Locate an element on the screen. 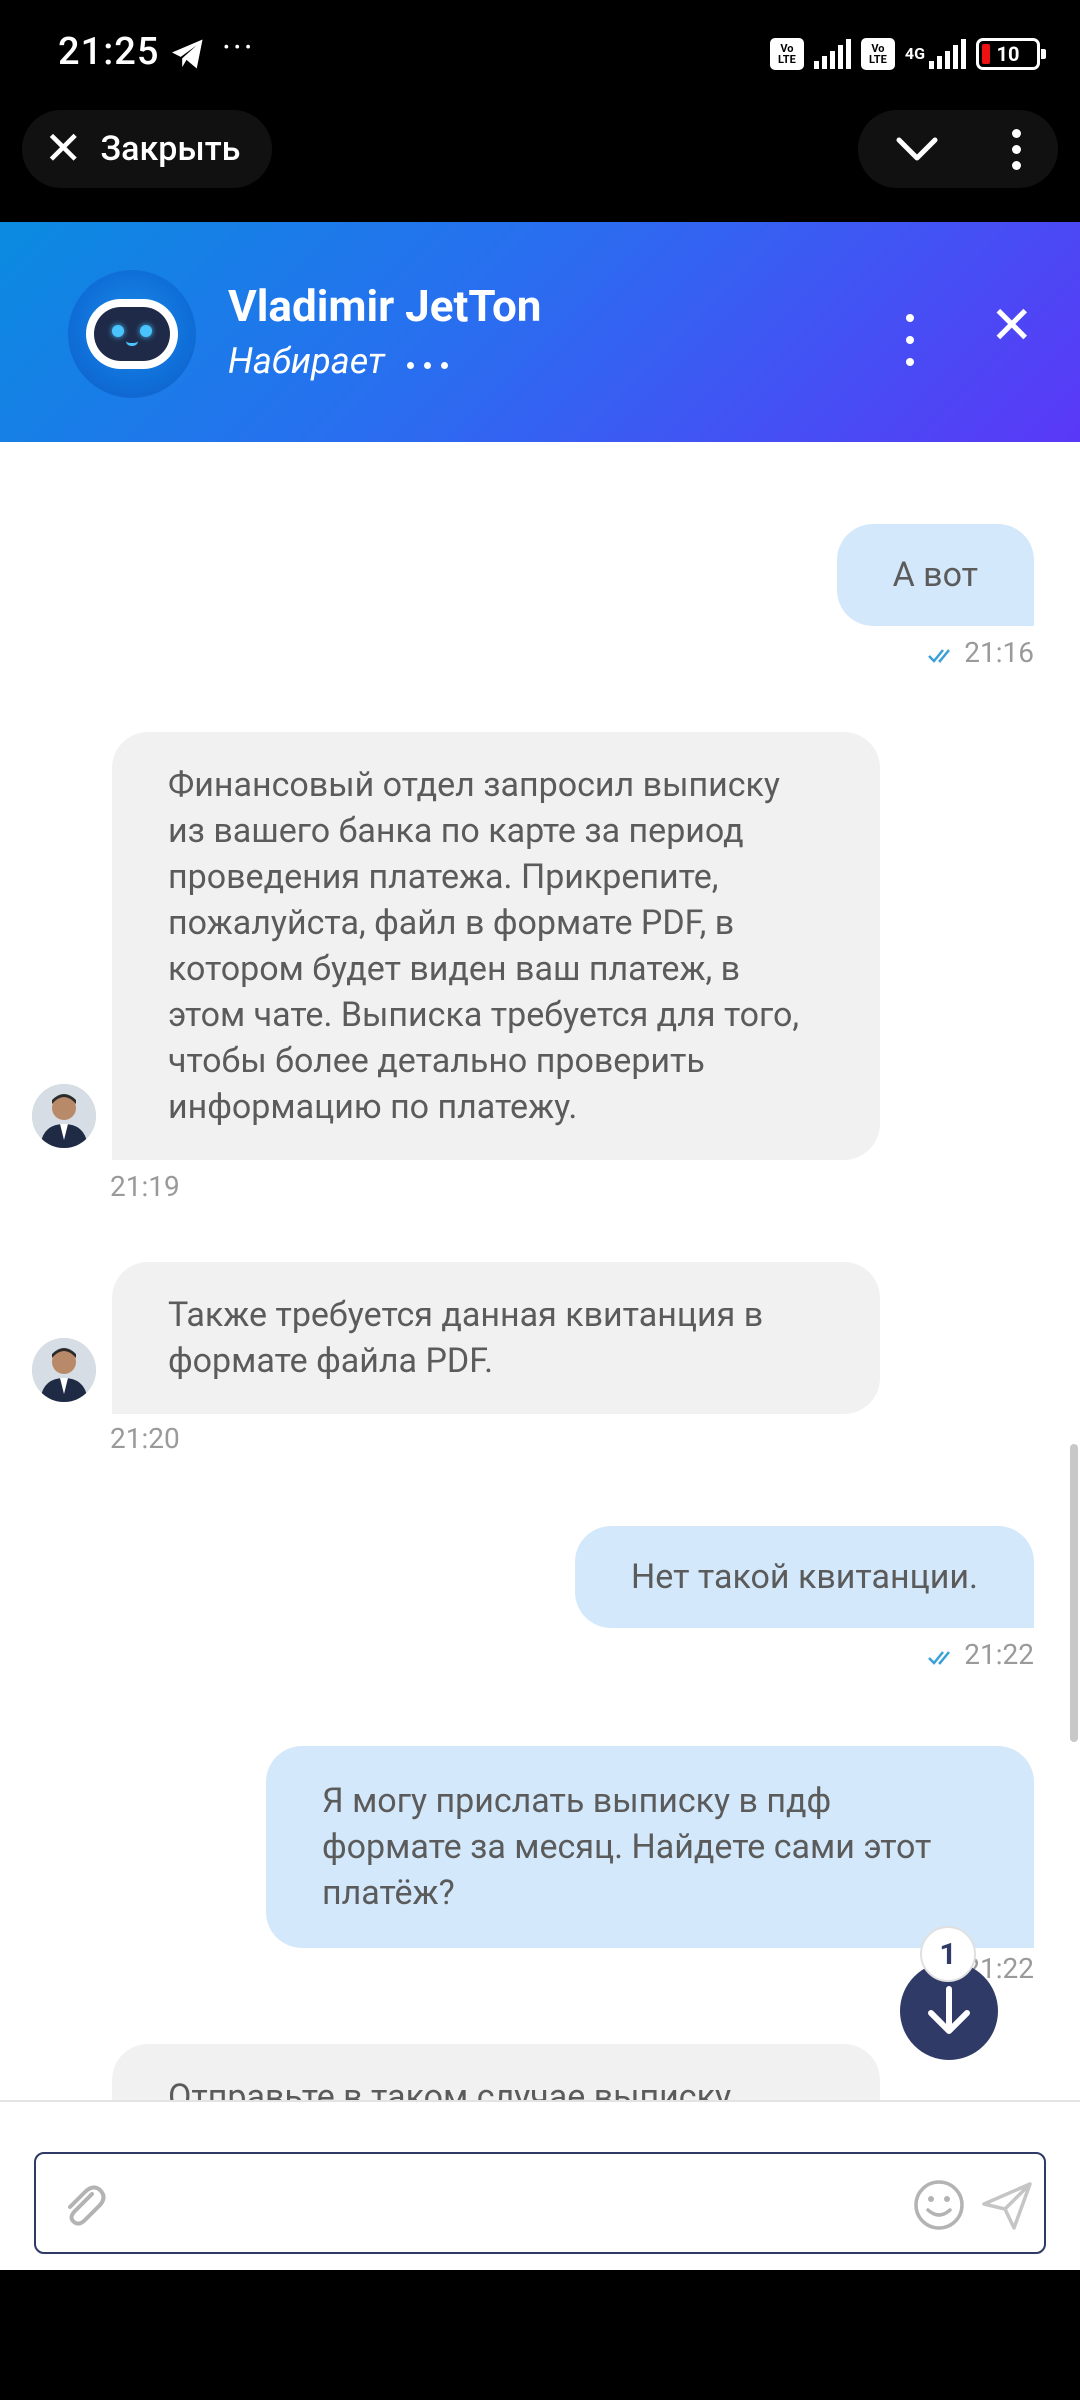 The height and width of the screenshot is (2400, 1080). message-time: 21:22 is located at coordinates (981, 1654).